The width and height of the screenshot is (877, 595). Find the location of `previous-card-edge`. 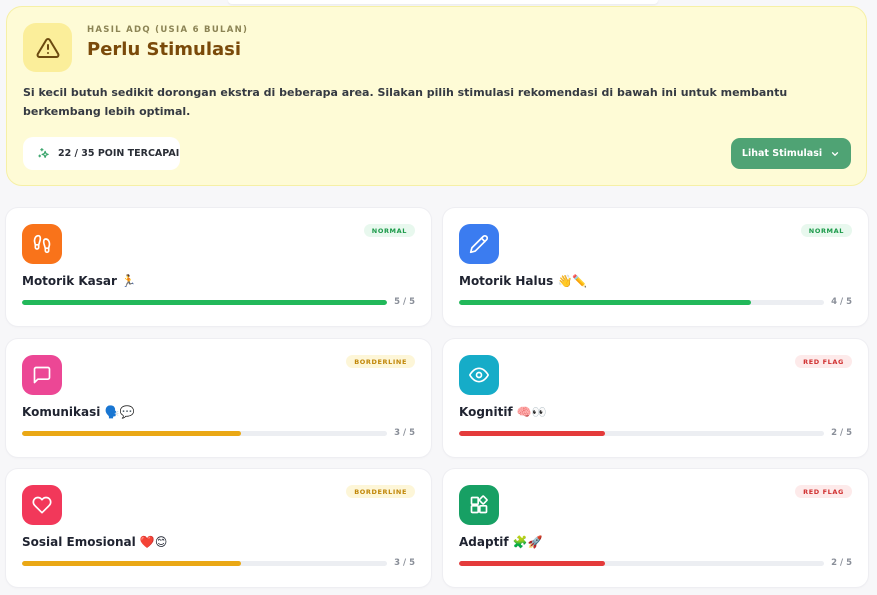

previous-card-edge is located at coordinates (443, 2).